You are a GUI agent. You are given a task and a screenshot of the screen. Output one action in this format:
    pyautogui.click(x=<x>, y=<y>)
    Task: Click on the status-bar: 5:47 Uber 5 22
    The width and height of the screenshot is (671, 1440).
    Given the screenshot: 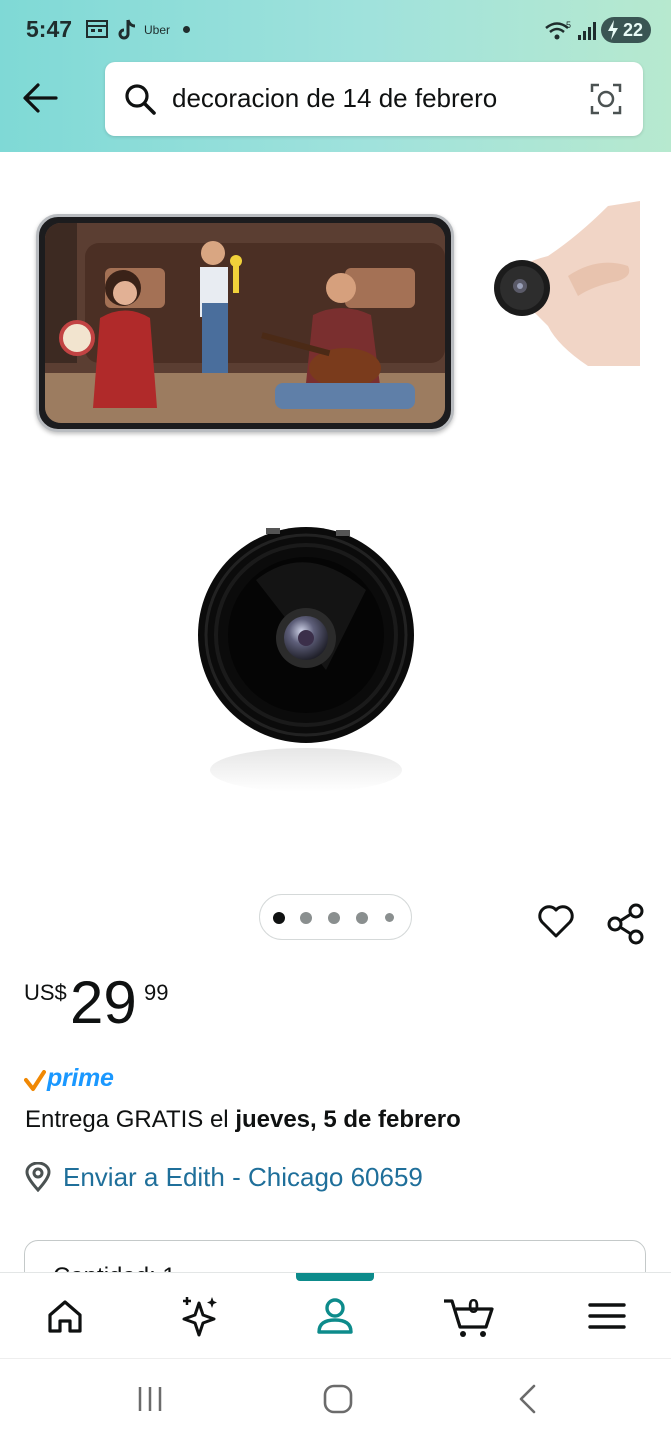 What is the action you would take?
    pyautogui.click(x=335, y=30)
    